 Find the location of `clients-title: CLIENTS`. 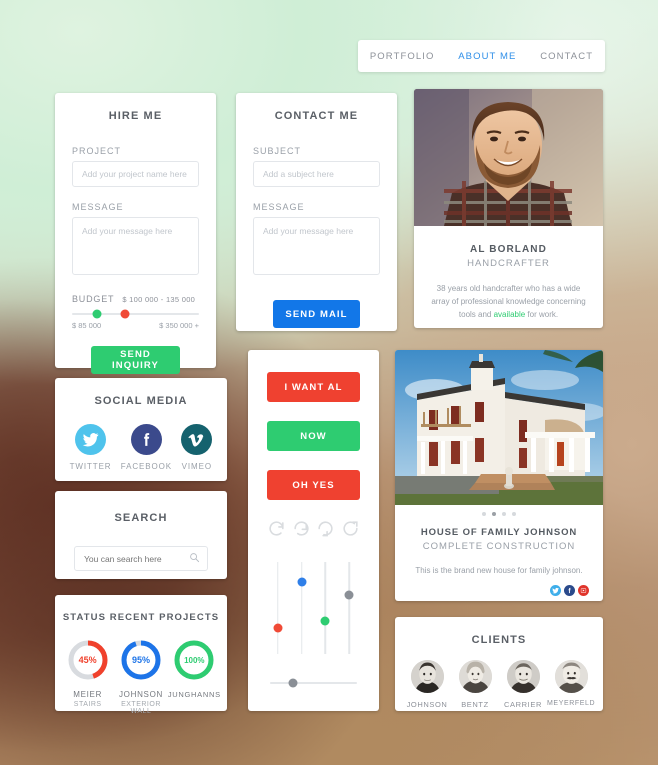

clients-title: CLIENTS is located at coordinates (499, 640).